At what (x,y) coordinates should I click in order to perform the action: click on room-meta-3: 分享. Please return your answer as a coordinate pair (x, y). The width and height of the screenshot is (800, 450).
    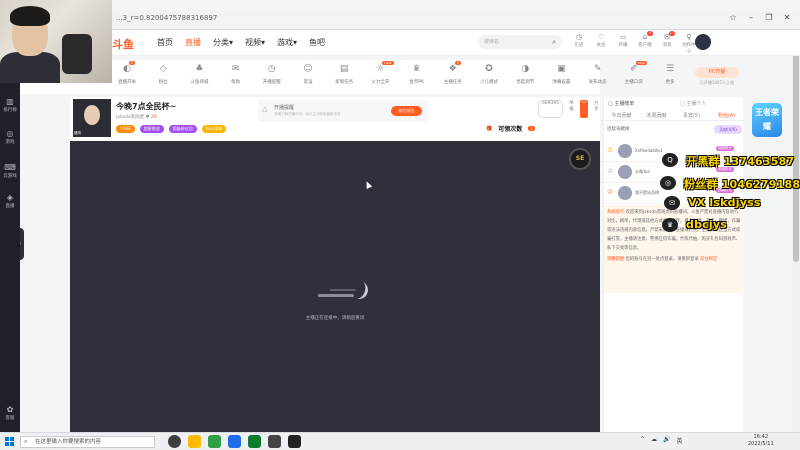
    Looking at the image, I should click on (596, 109).